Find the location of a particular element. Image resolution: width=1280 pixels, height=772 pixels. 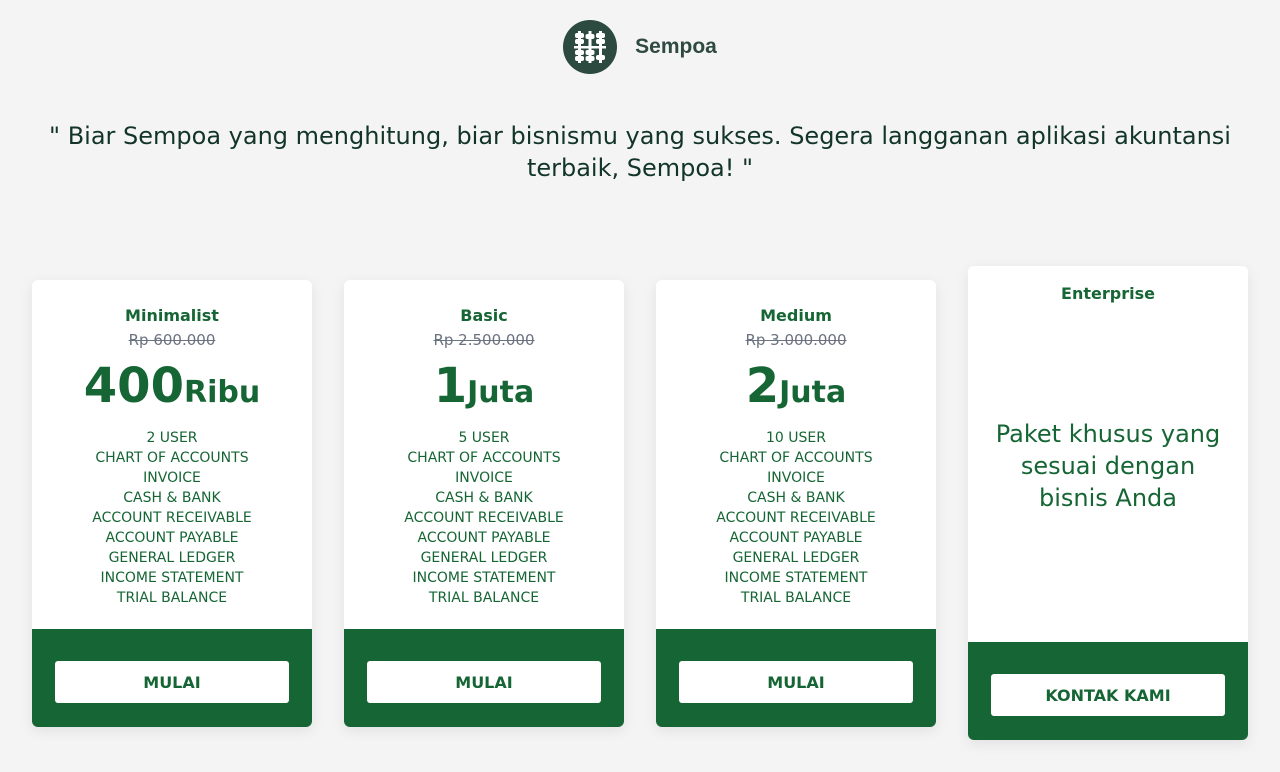

price-unit: Ribu is located at coordinates (222, 392).